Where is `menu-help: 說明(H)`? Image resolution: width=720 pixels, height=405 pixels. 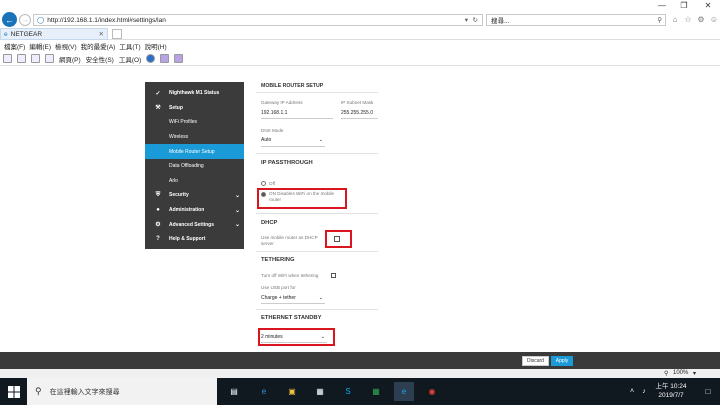 menu-help: 說明(H) is located at coordinates (156, 46).